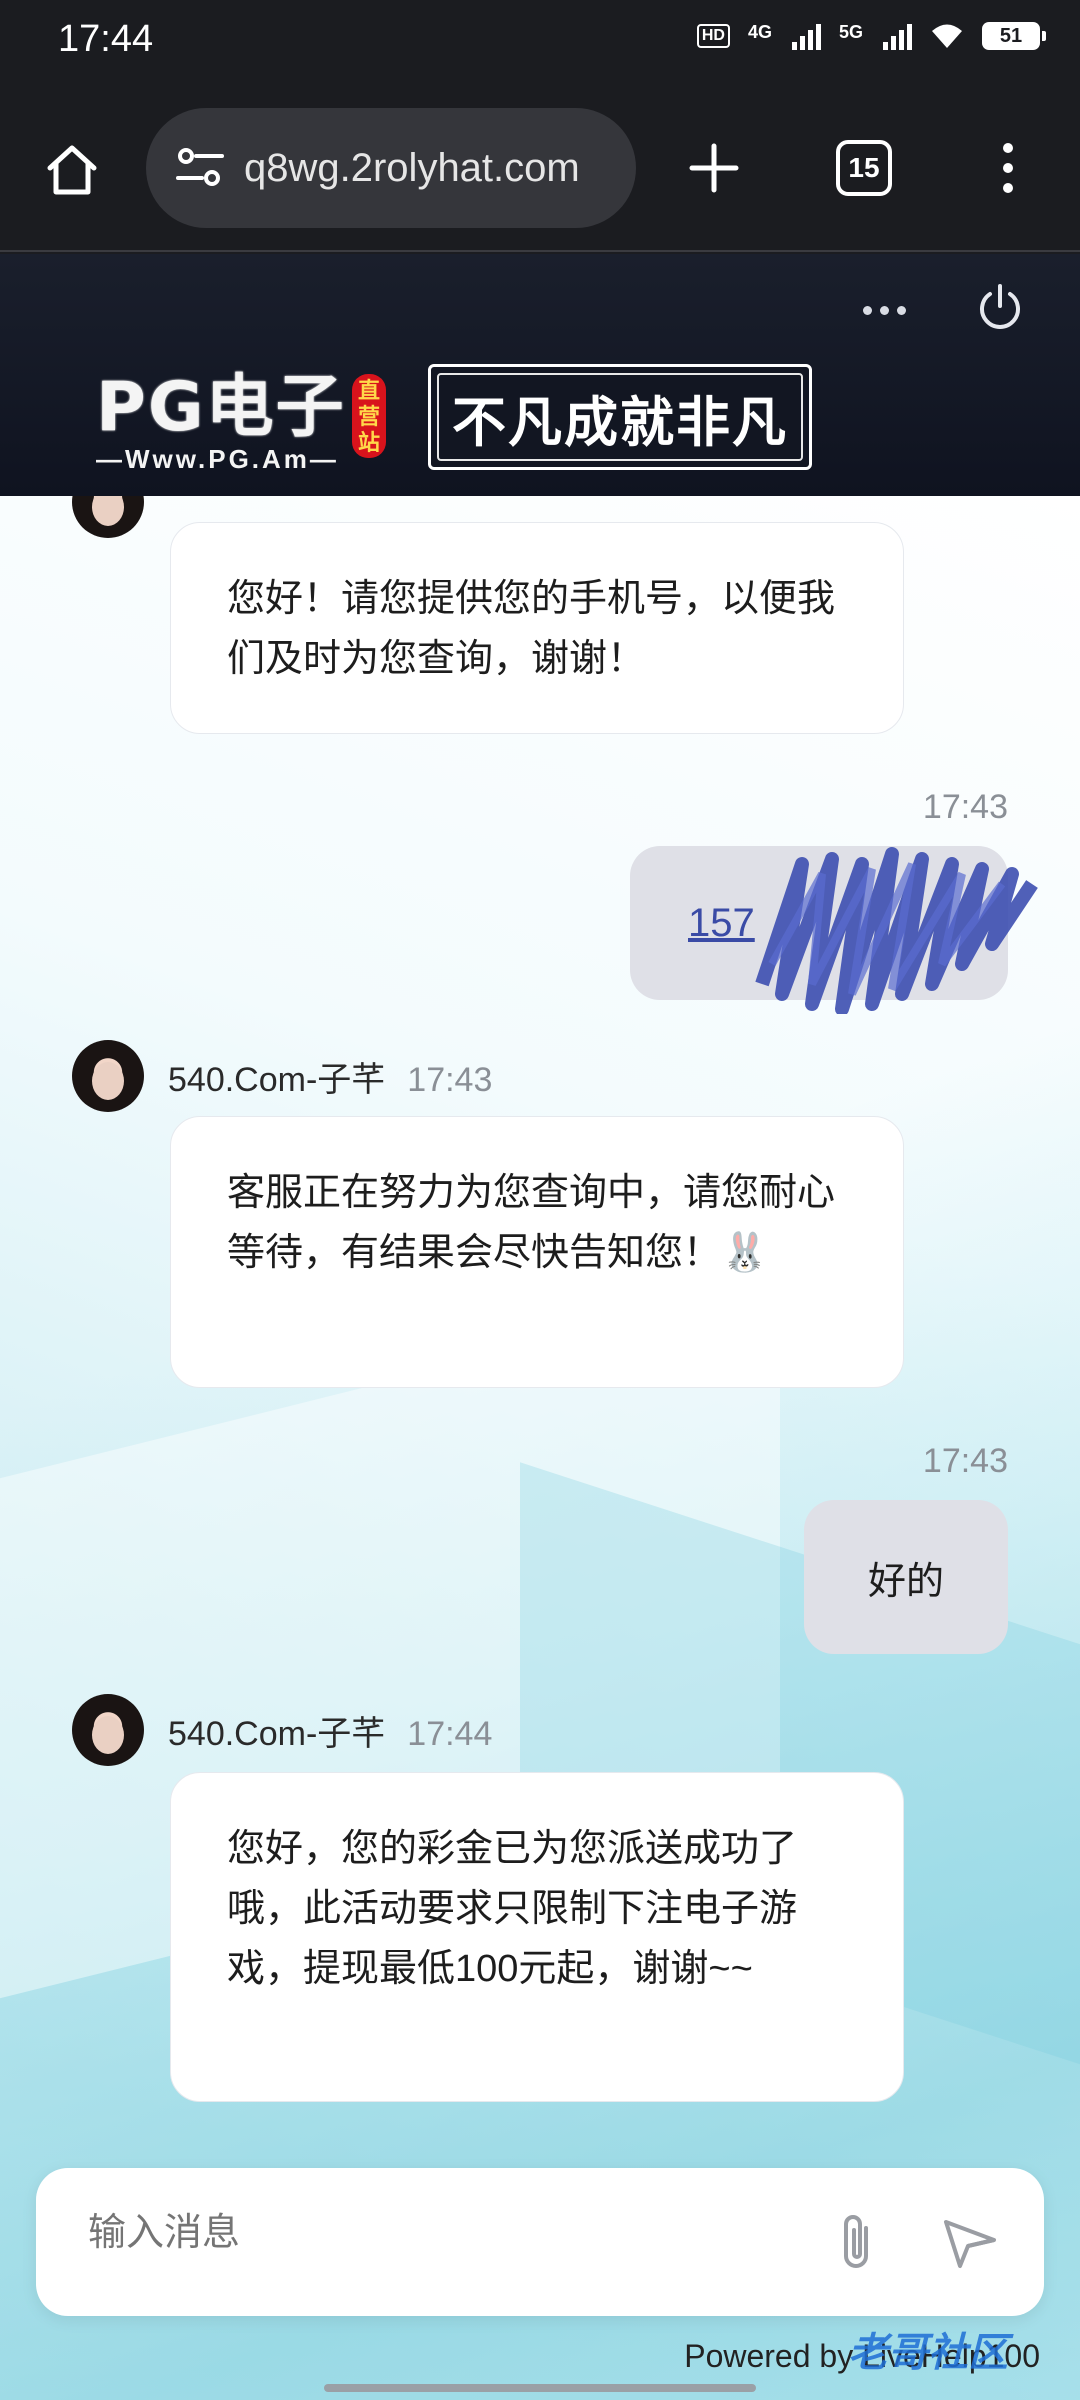 The image size is (1080, 2400). I want to click on status-icons: HD 4G 5G 51, so click(871, 36).